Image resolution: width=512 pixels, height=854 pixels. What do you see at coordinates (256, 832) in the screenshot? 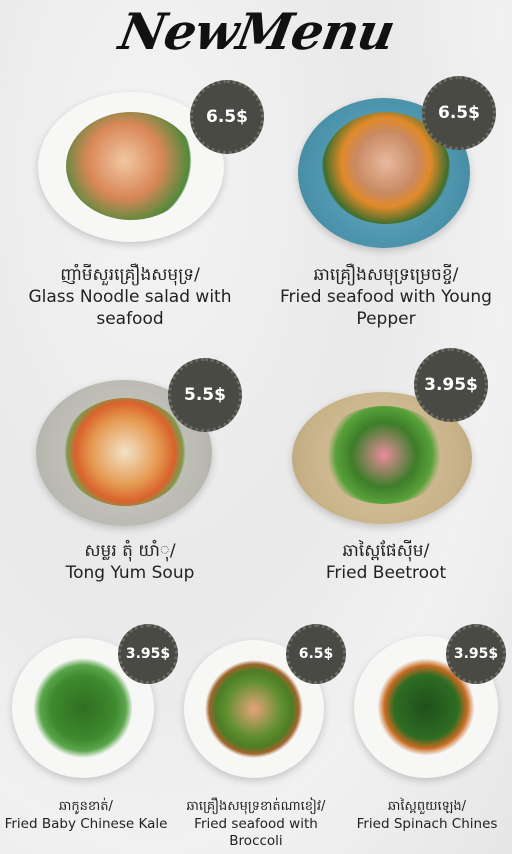
I see `dish-name-english: Fried seafood with Broccoli` at bounding box center [256, 832].